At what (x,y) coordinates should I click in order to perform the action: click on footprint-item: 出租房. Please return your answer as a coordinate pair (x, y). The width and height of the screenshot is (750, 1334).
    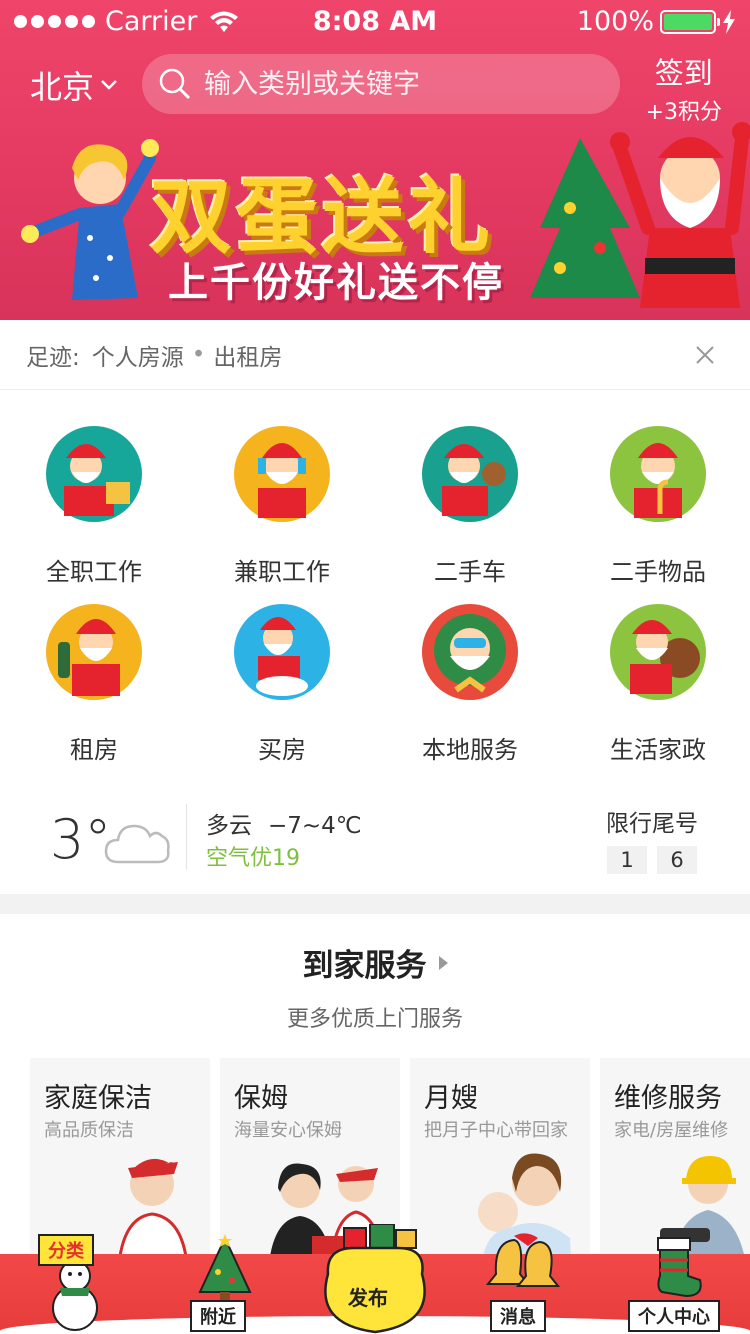
    Looking at the image, I should click on (247, 355).